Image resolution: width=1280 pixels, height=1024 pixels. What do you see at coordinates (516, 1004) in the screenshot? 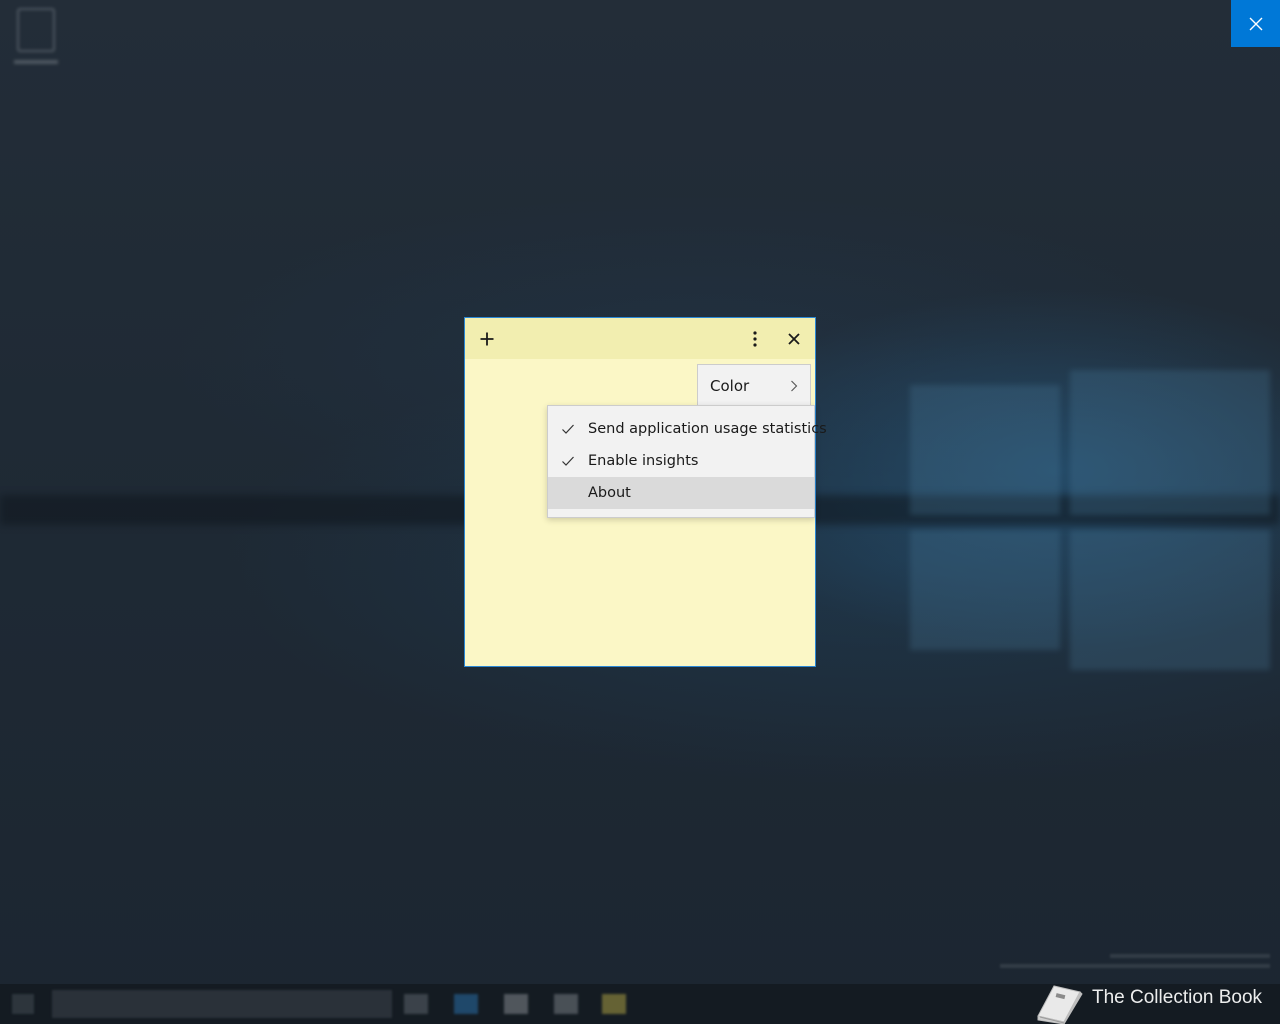
I see `file-explorer-icon` at bounding box center [516, 1004].